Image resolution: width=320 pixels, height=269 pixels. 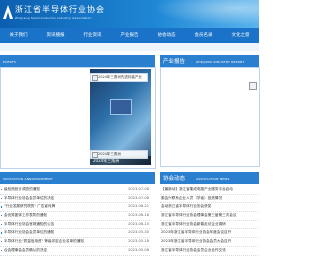 What do you see at coordinates (174, 62) in the screenshot?
I see `report-heading-cn: 产业报告` at bounding box center [174, 62].